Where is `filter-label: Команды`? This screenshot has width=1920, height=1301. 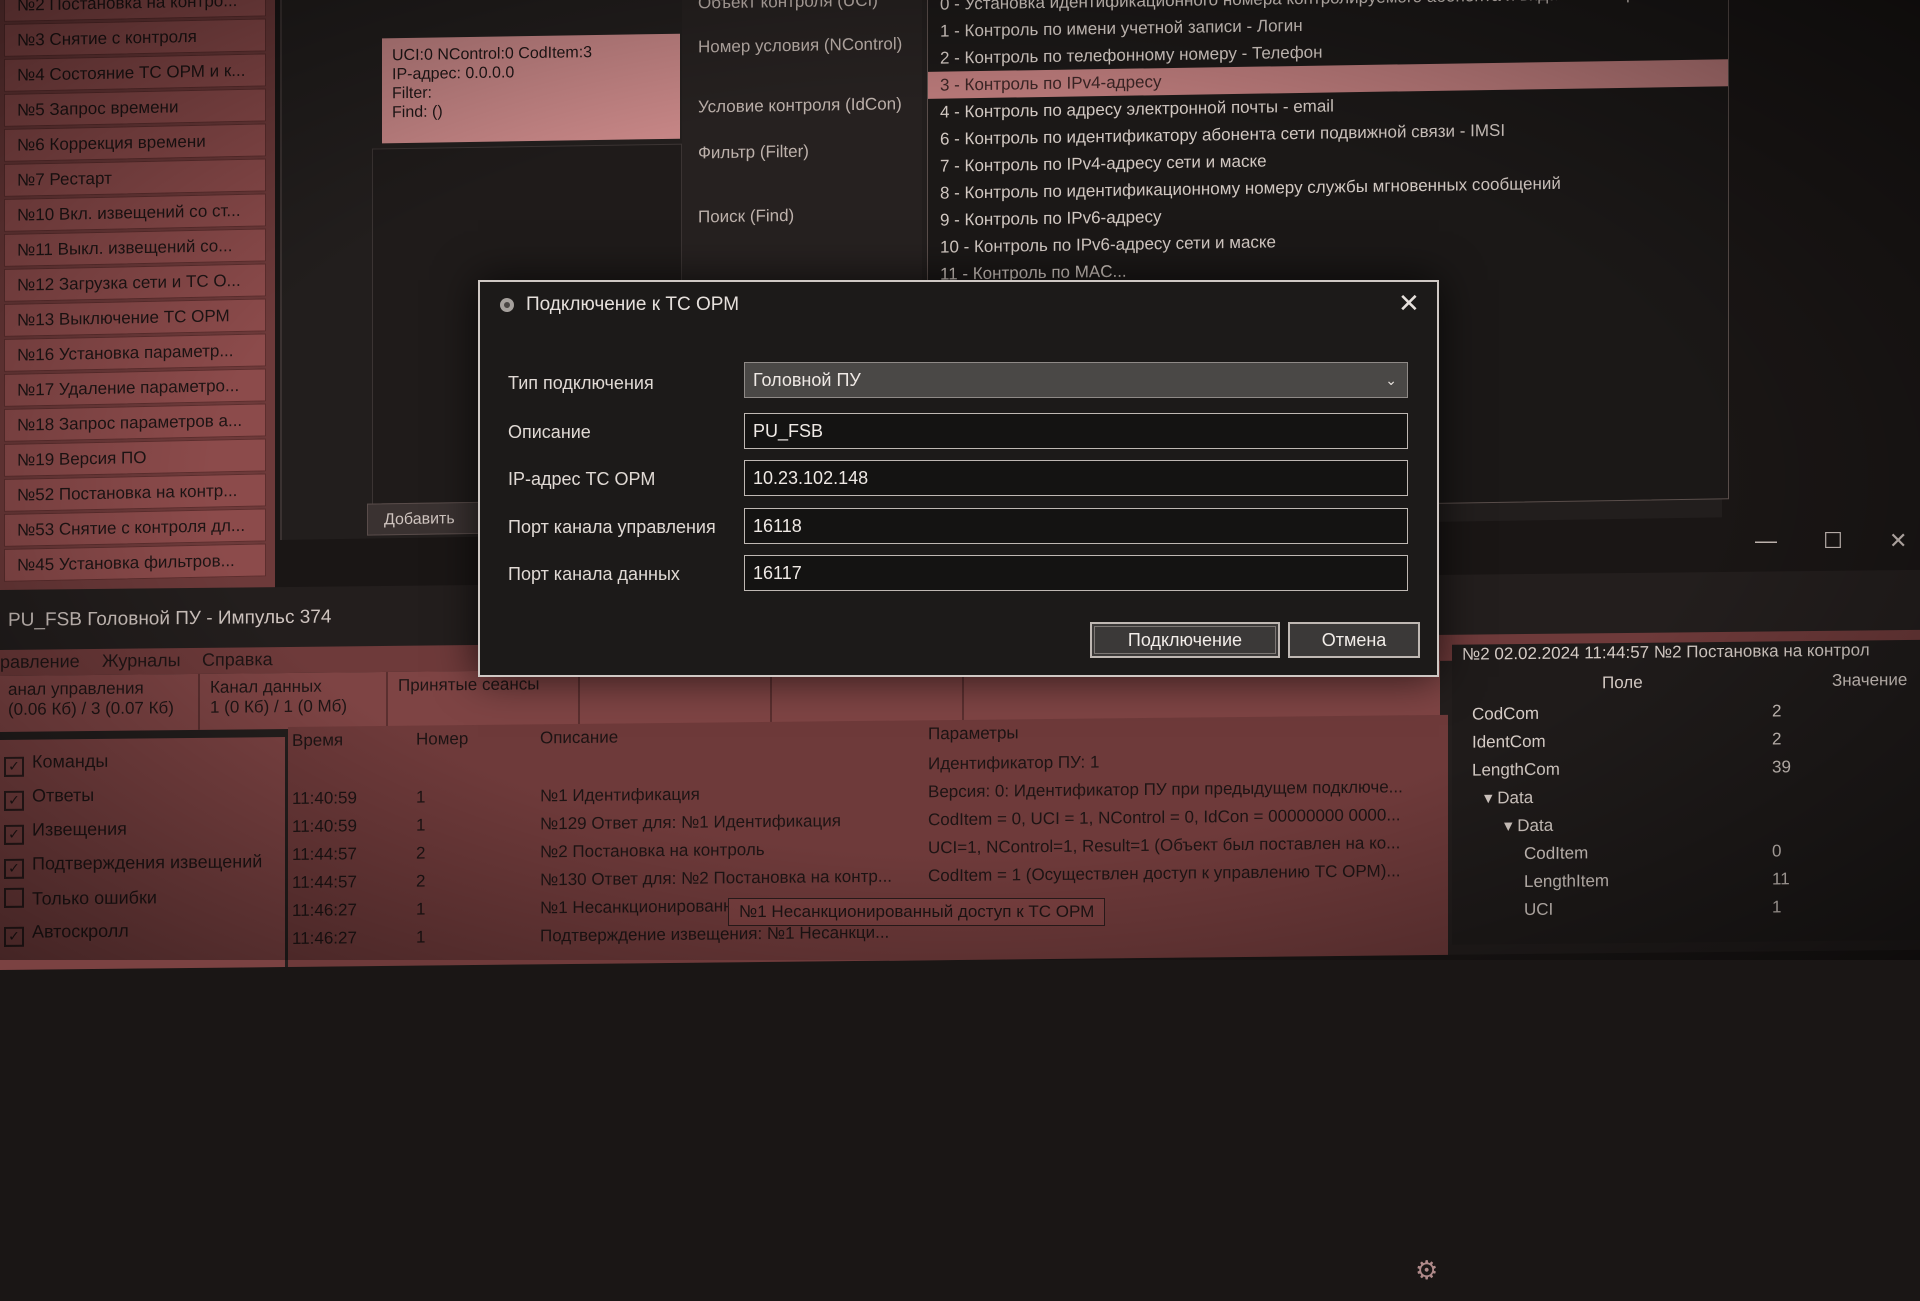 filter-label: Команды is located at coordinates (70, 761).